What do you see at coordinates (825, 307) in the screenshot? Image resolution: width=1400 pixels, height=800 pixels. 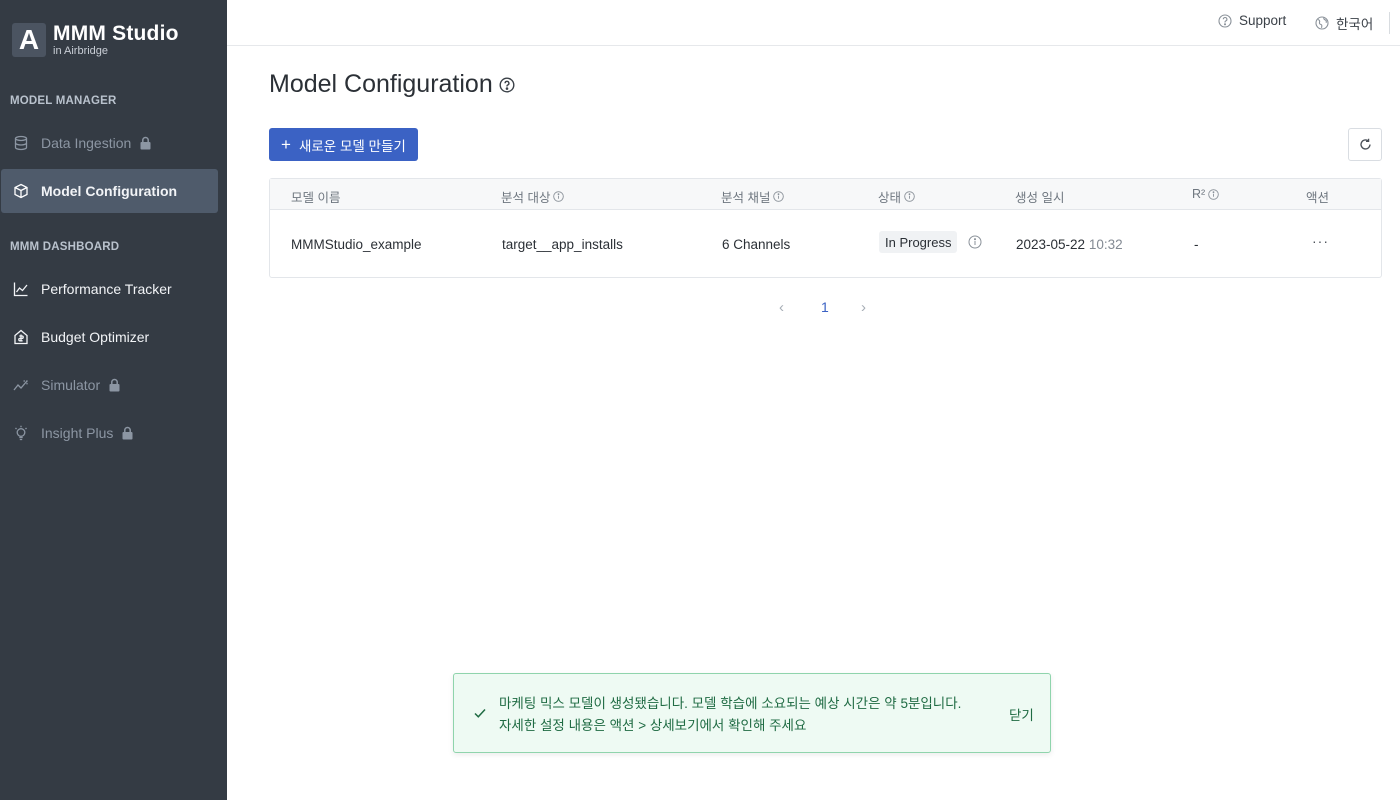 I see `pagination-page-1: 1` at bounding box center [825, 307].